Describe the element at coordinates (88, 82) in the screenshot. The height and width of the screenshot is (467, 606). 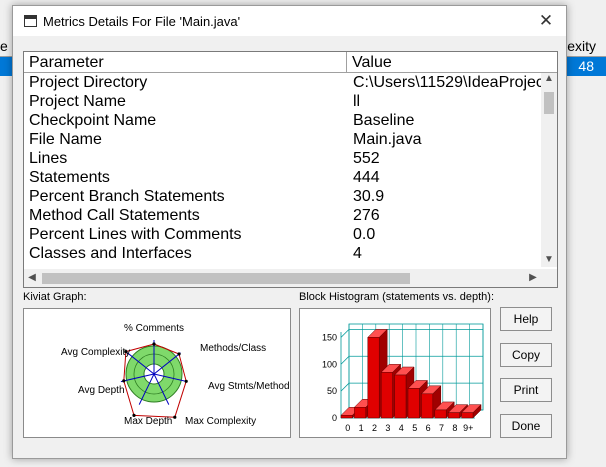
I see `parameter-cell: Project Directory` at that location.